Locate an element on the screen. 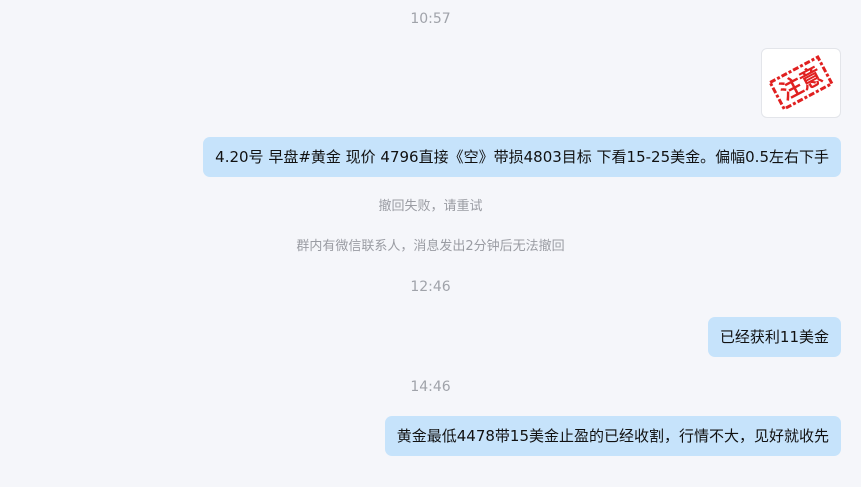 Image resolution: width=861 pixels, height=487 pixels. message-bubble: 黄金最低4478带15美金止盈的已经收割，行情不大，见好就收先 is located at coordinates (612, 436).